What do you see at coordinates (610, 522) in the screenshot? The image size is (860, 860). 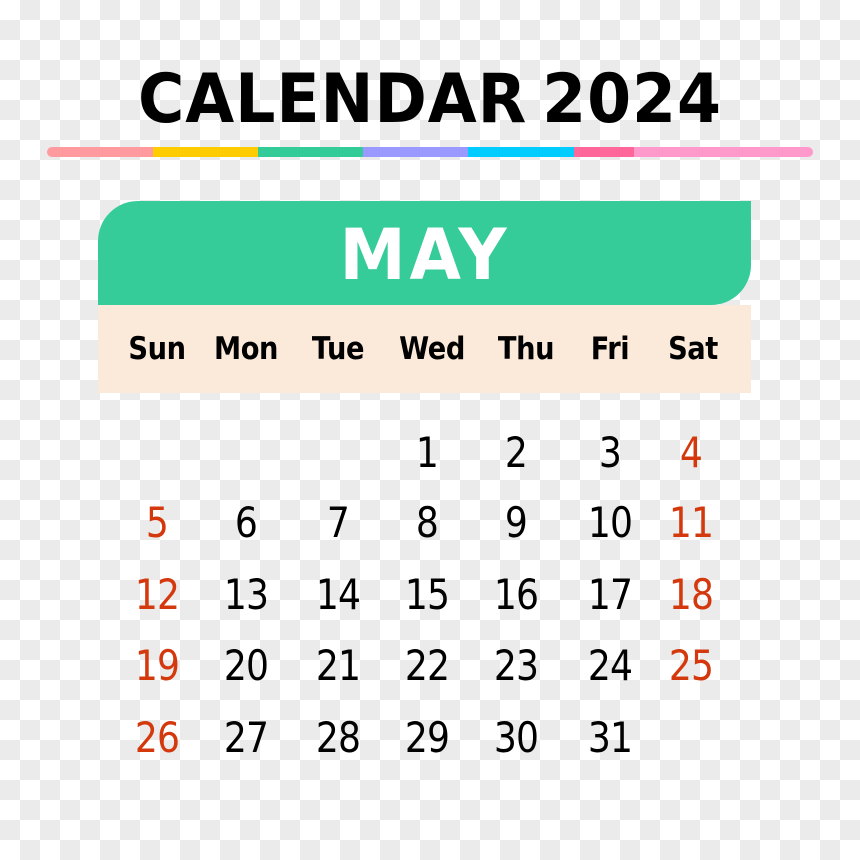 I see `day-cell-10: 10` at bounding box center [610, 522].